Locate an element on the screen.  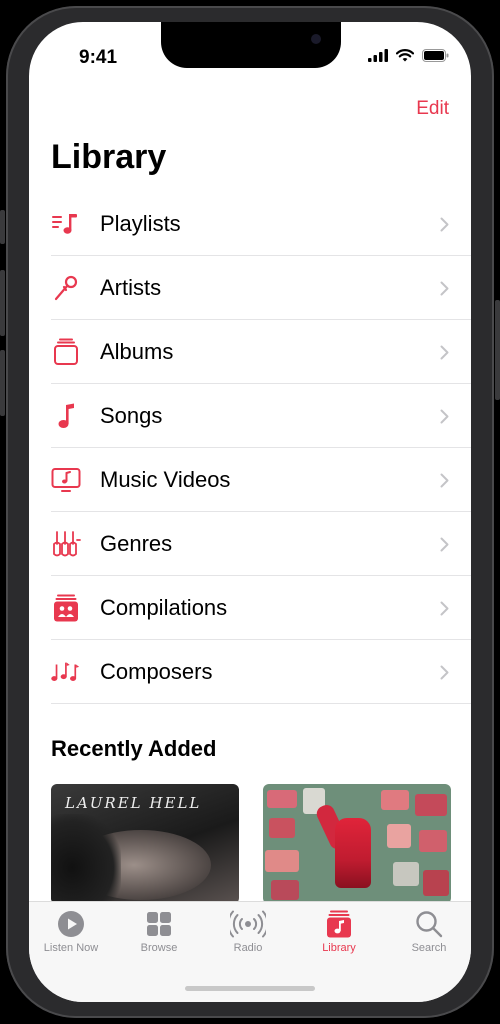
albums-icon is located at coordinates (66, 352).